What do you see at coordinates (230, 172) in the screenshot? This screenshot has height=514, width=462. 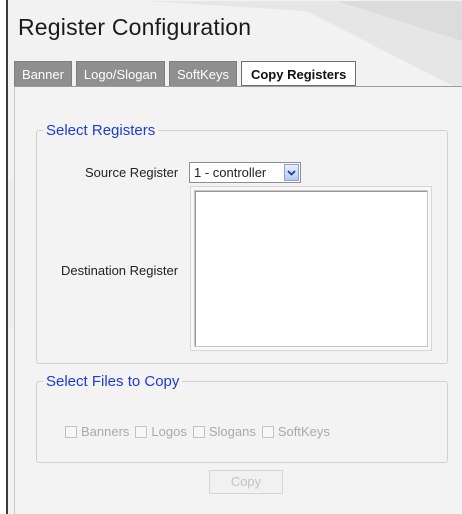 I see `source-register-value: 1 - controller` at bounding box center [230, 172].